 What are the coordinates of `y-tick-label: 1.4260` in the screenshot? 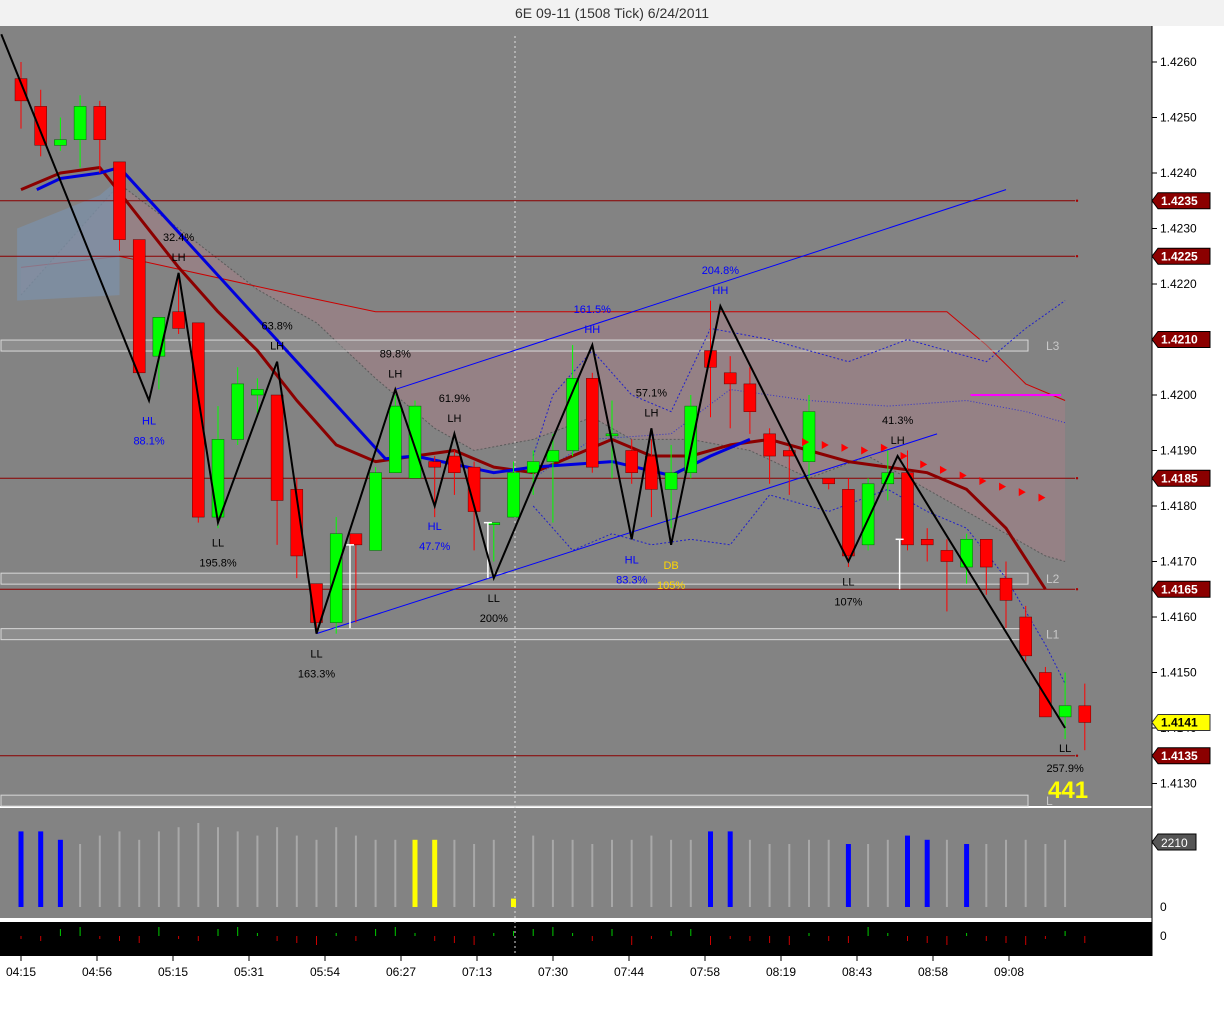 It's located at (1178, 62).